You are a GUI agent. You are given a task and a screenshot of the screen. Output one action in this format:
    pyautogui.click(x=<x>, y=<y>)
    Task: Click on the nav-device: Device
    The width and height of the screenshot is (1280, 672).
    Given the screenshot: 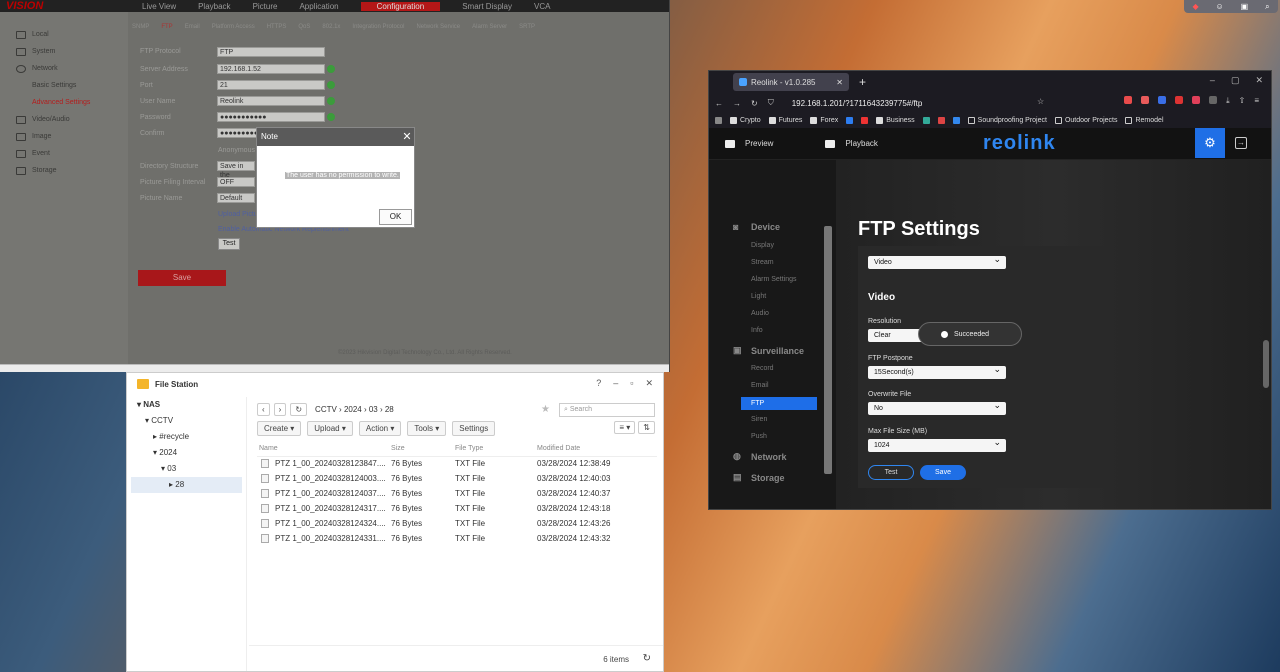 What is the action you would take?
    pyautogui.click(x=765, y=227)
    